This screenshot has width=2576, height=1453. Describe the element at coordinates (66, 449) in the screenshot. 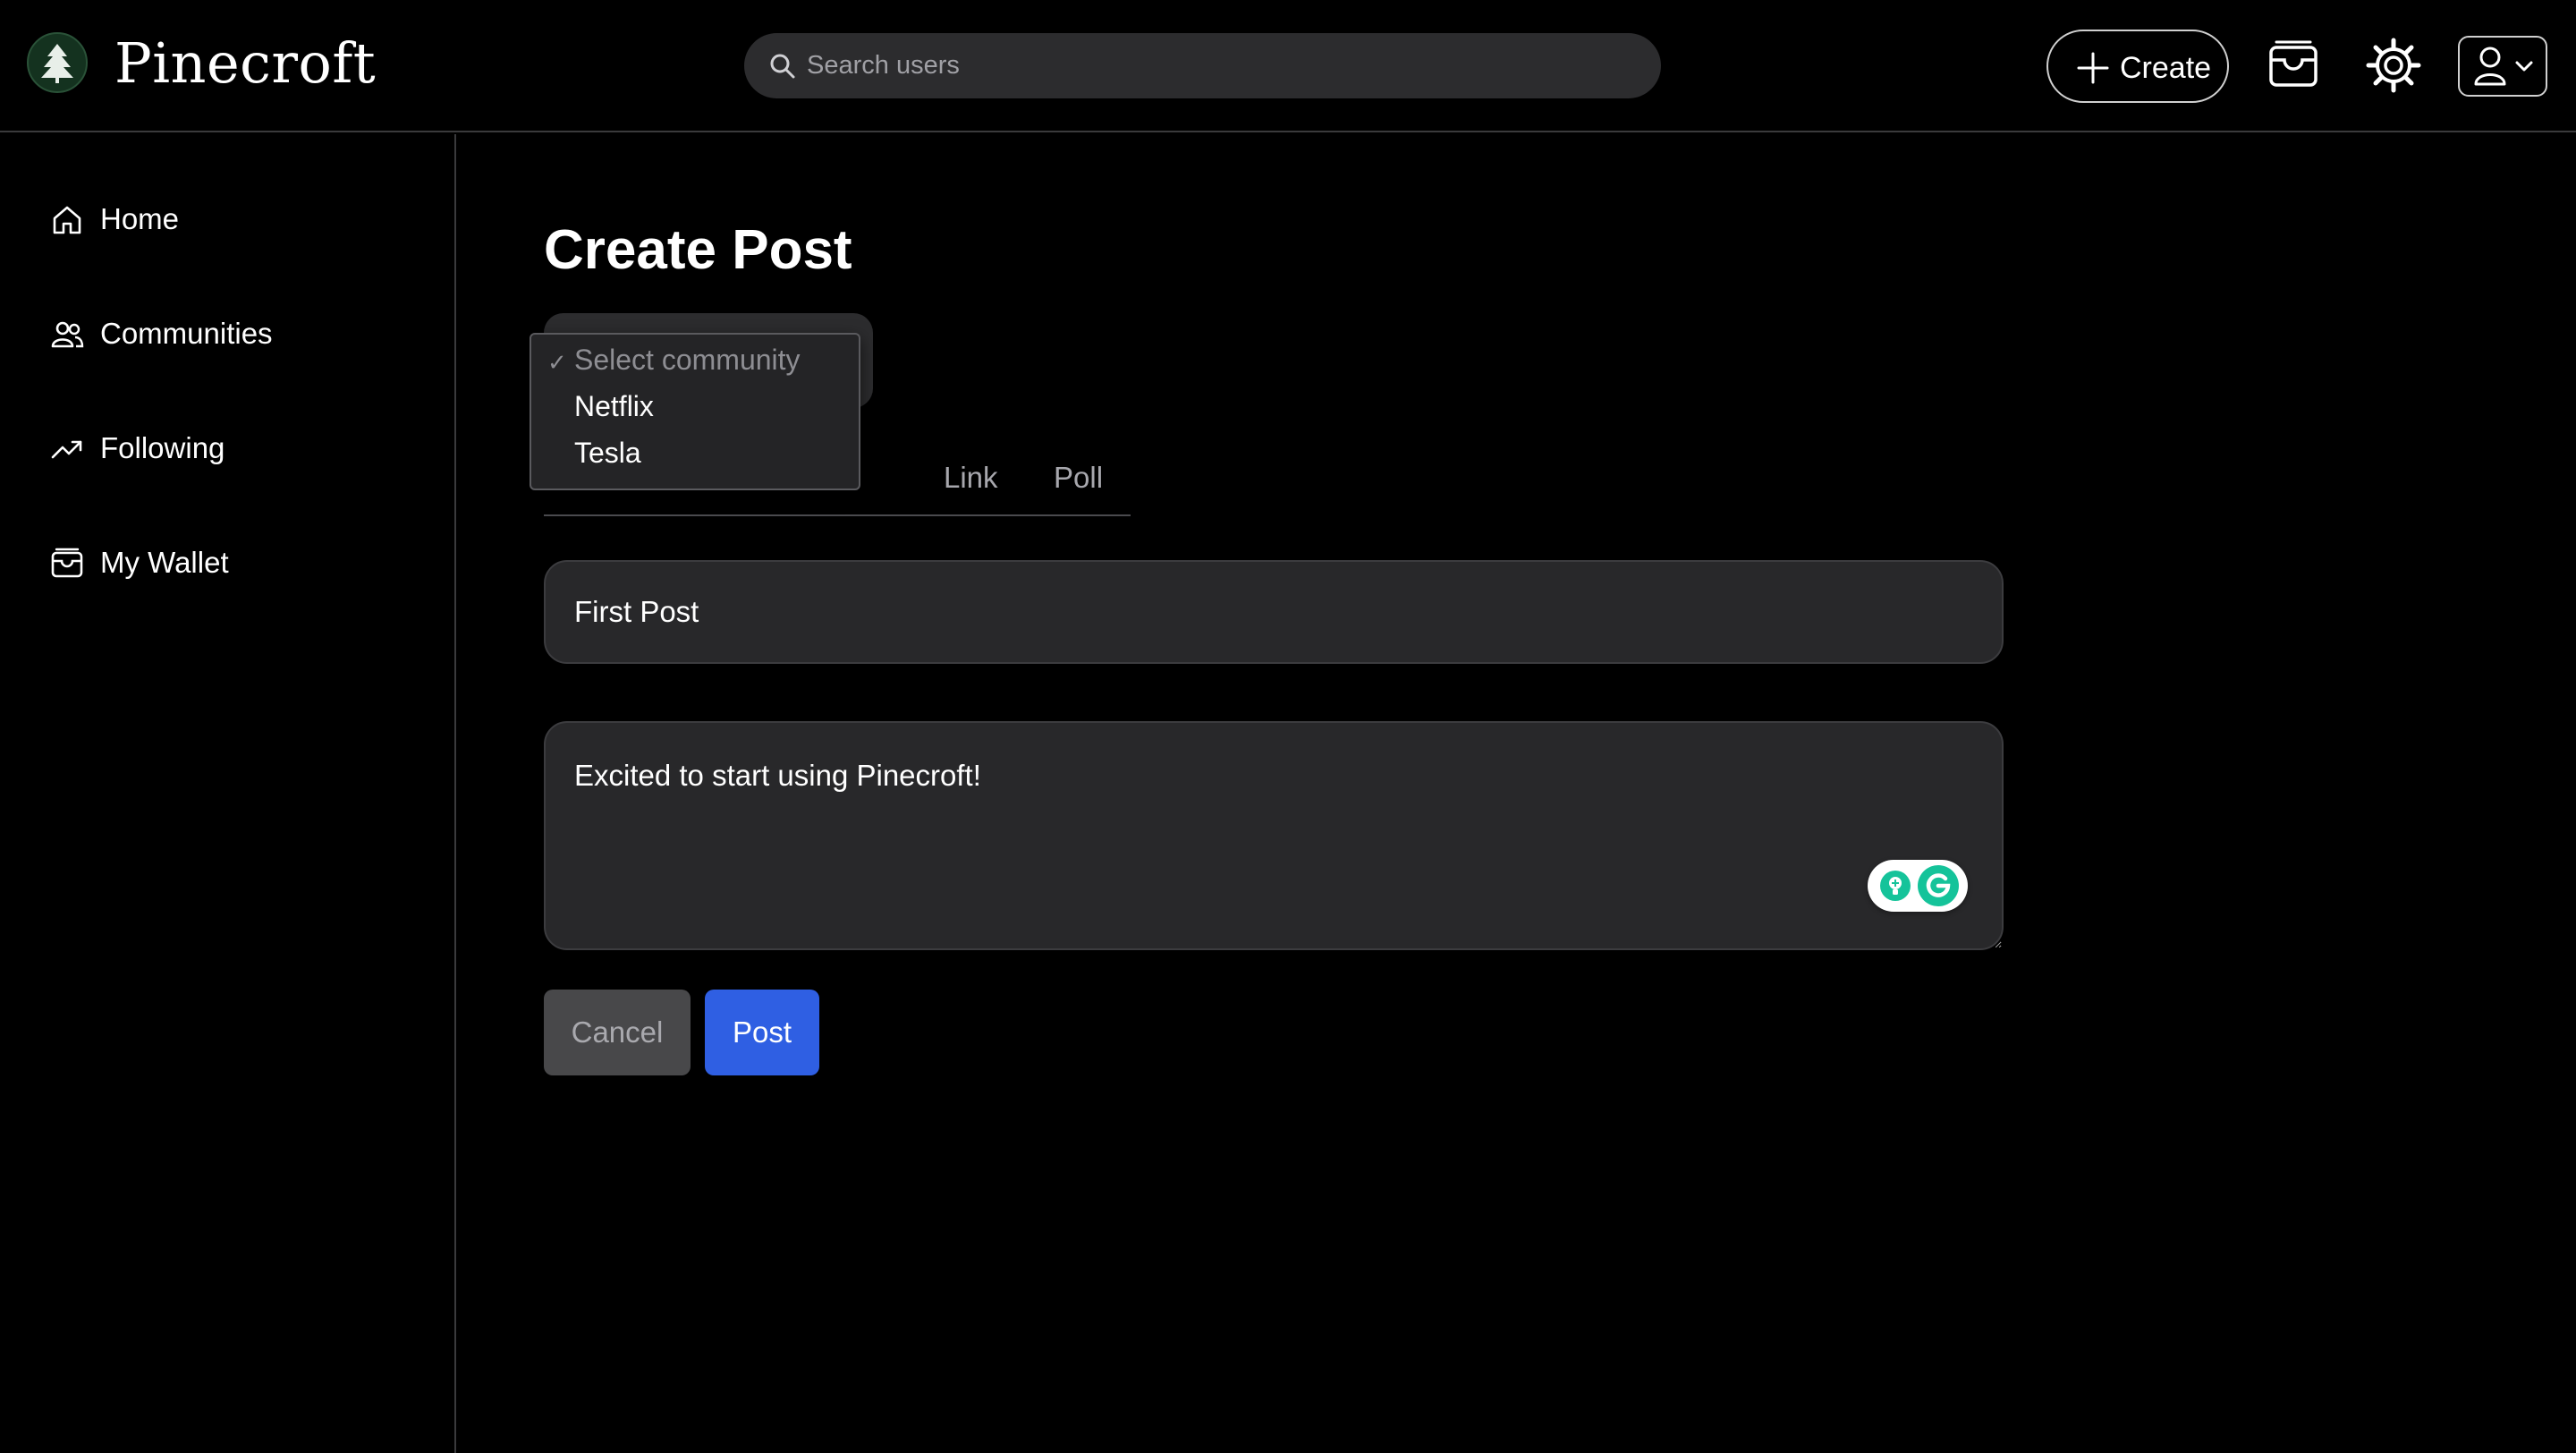

I see `trending-up-icon` at that location.